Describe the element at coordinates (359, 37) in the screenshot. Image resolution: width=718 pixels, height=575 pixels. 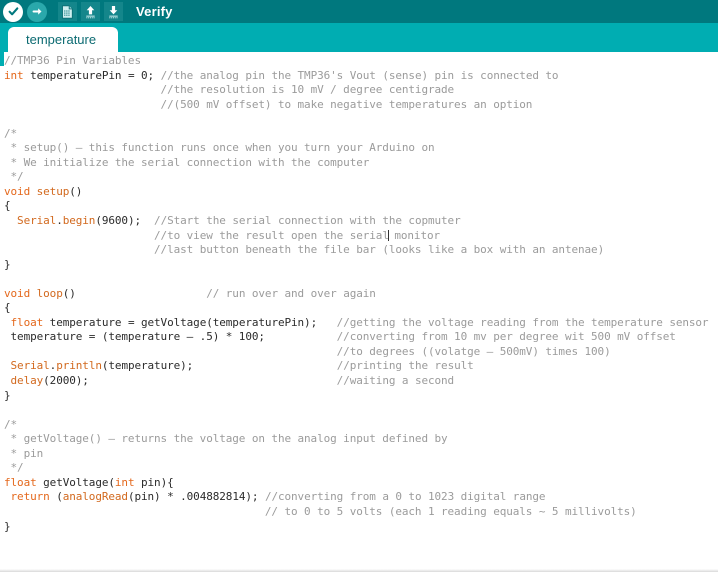
I see `tab-bar: temperature` at that location.